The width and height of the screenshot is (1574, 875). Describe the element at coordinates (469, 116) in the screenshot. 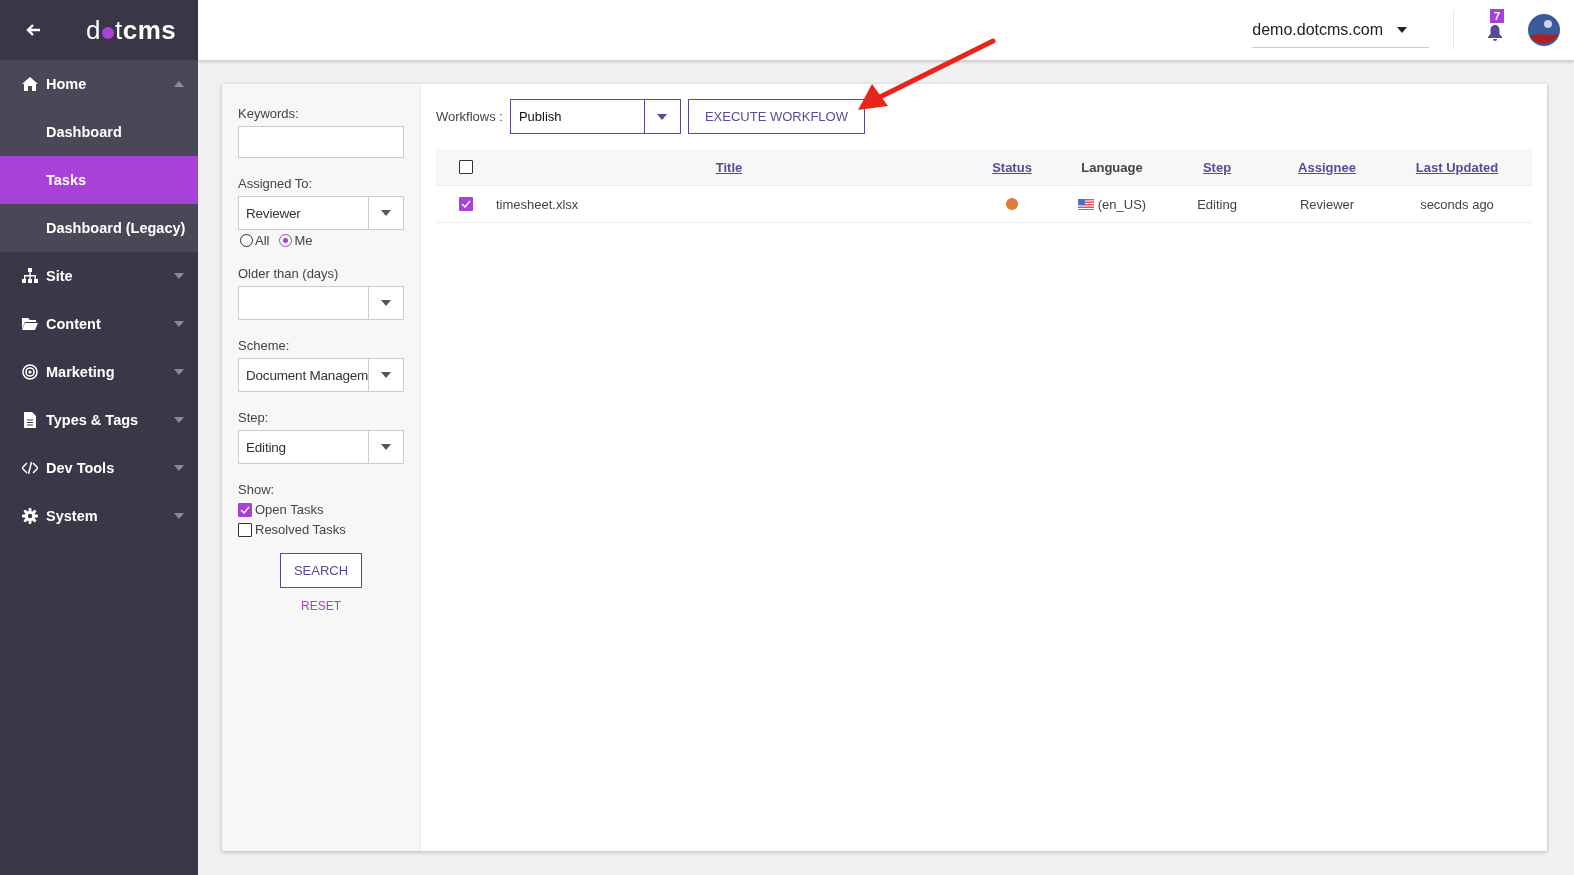

I see `workflows-label: Workflows :` at that location.